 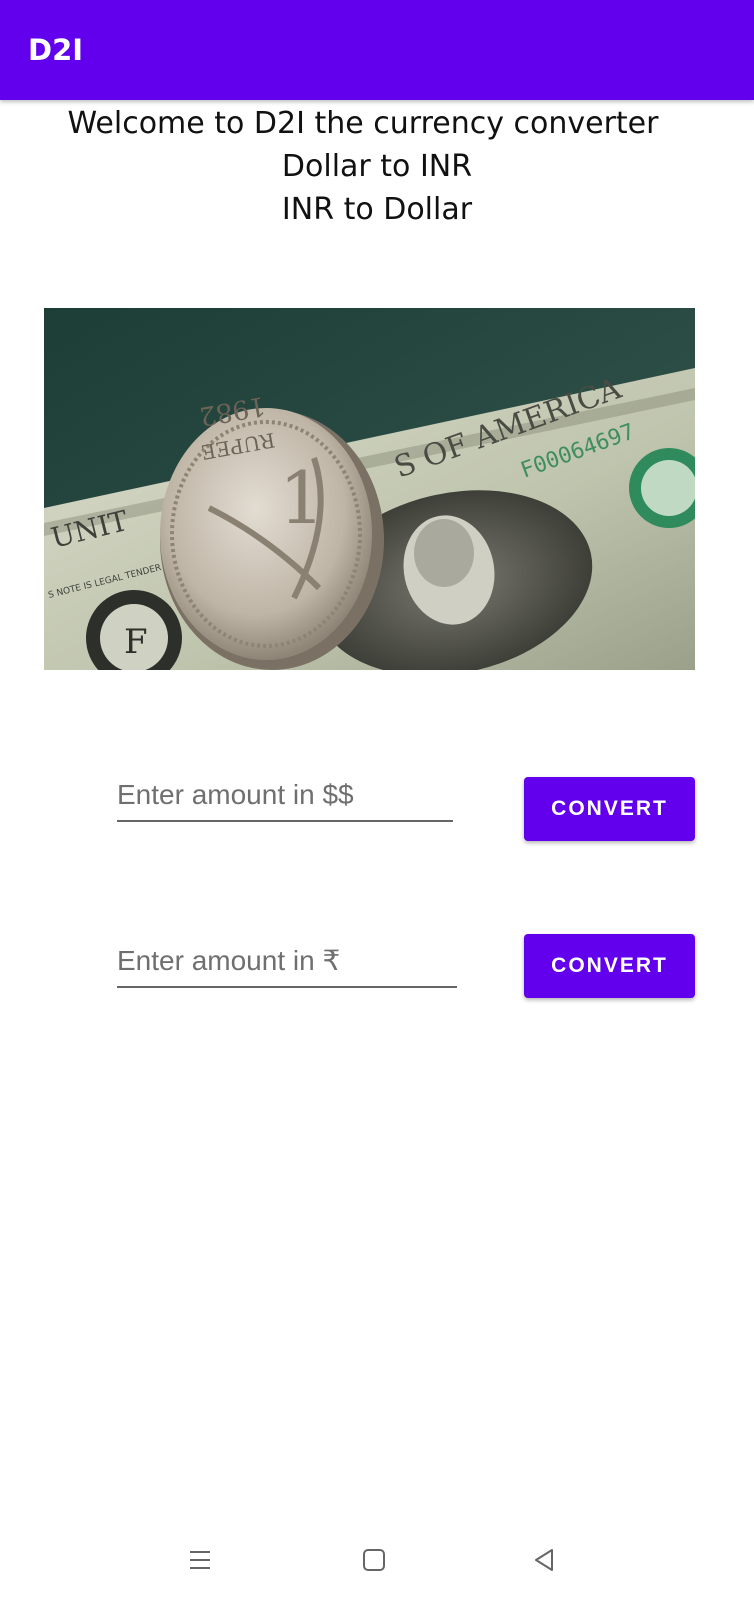 I want to click on menu-icon, so click(x=200, y=1560).